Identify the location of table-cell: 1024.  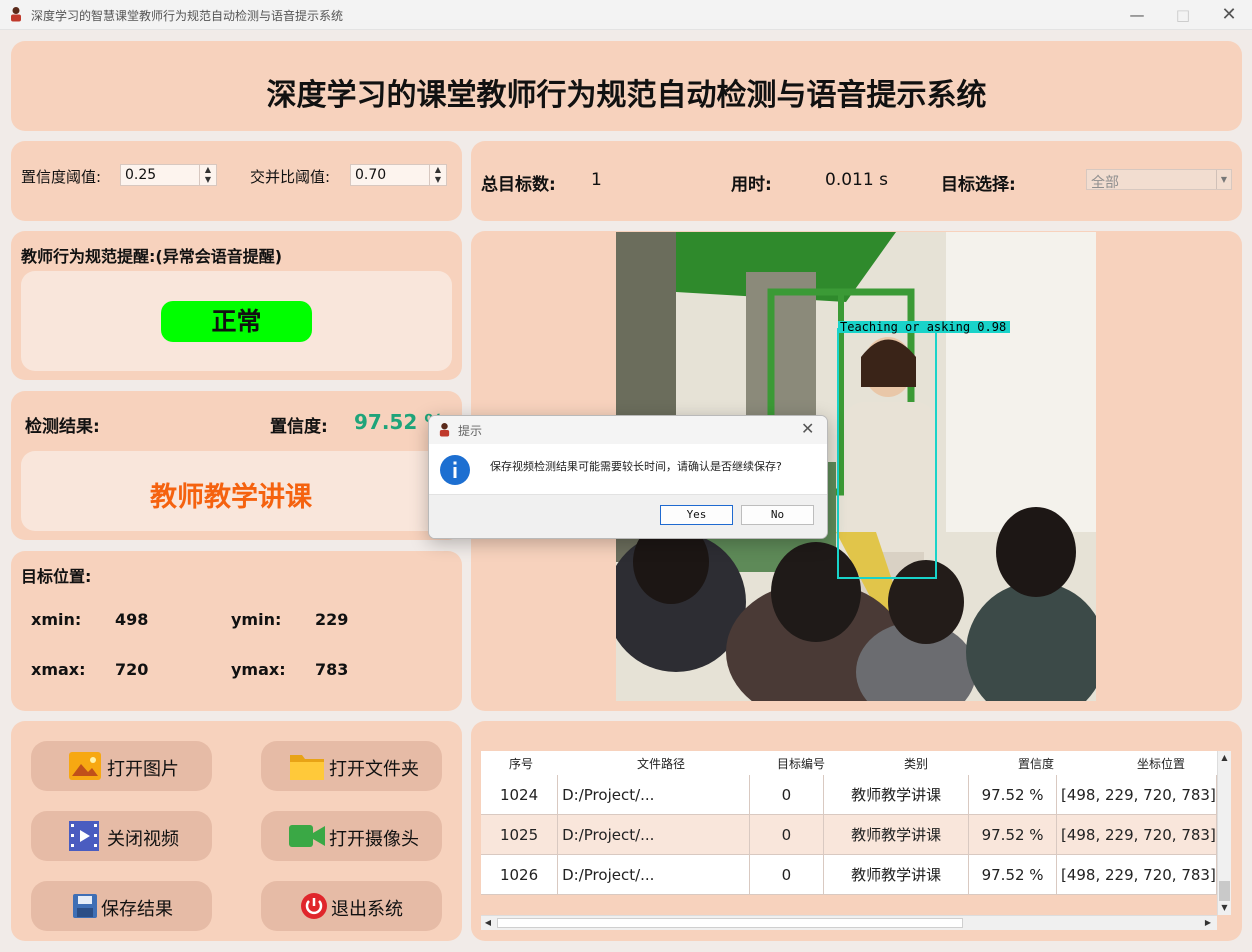
(520, 794).